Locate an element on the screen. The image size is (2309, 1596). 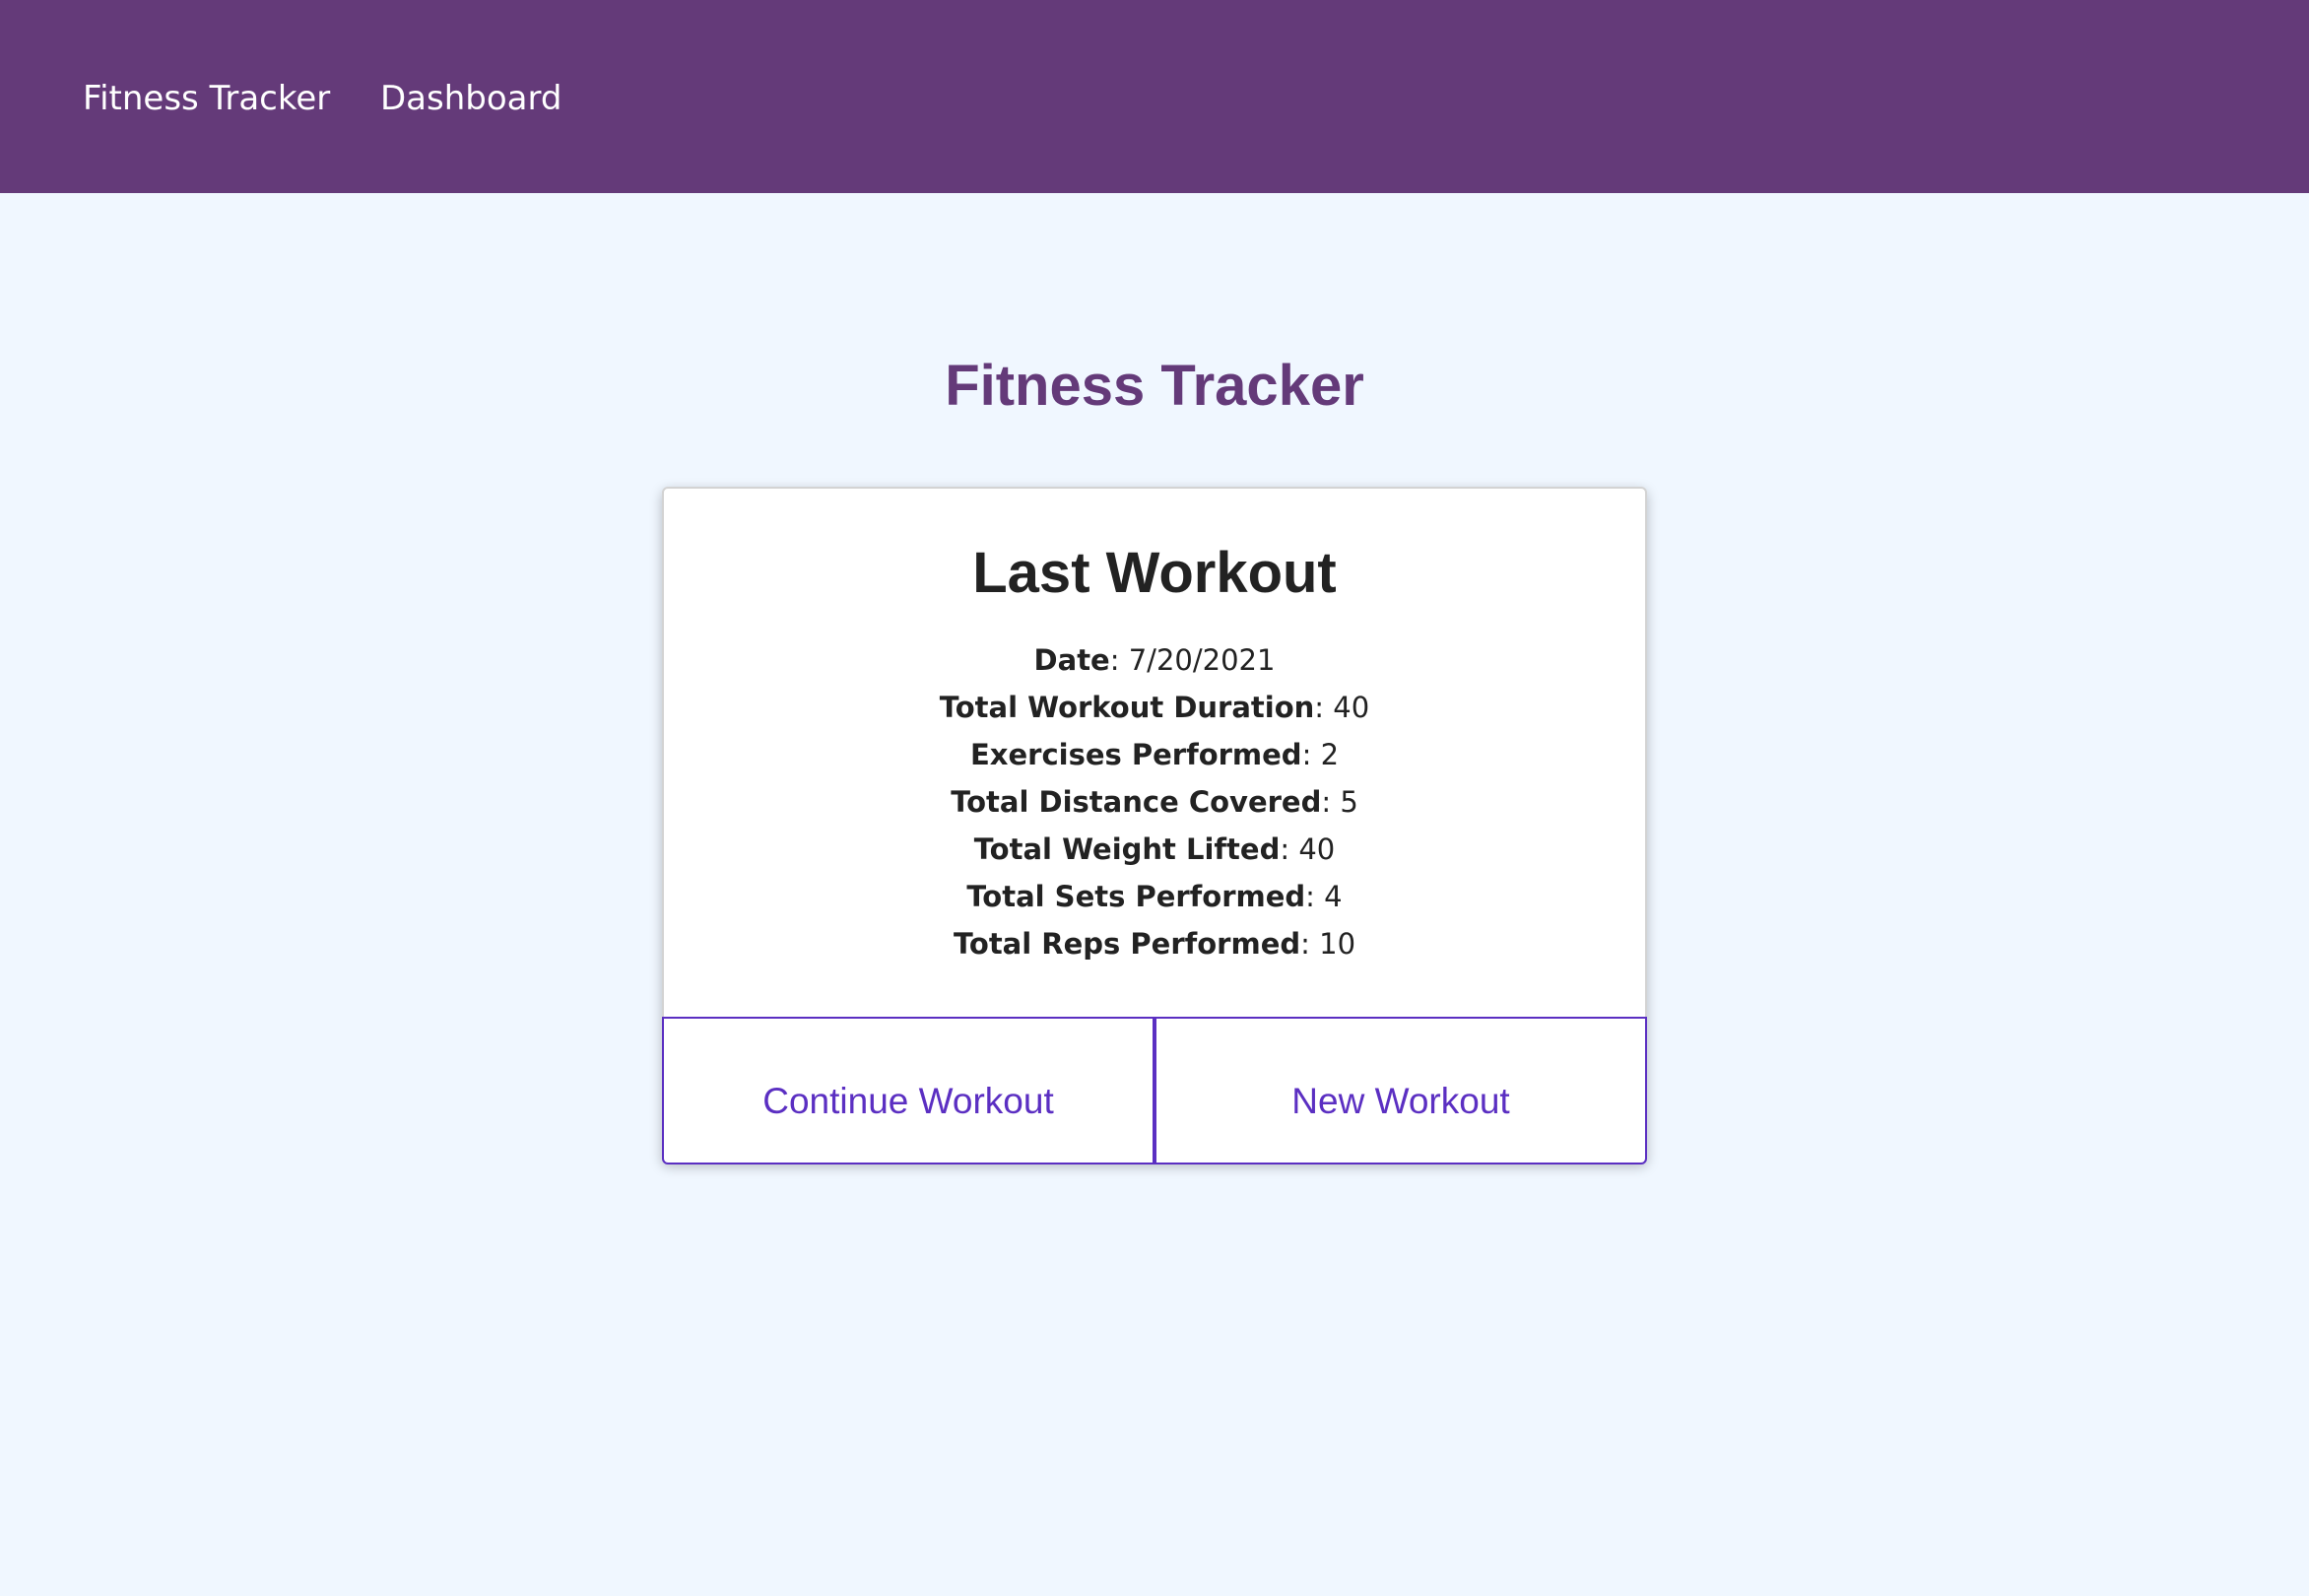
stat-exercises-performed: Exercises Performed: 2 is located at coordinates (1154, 755).